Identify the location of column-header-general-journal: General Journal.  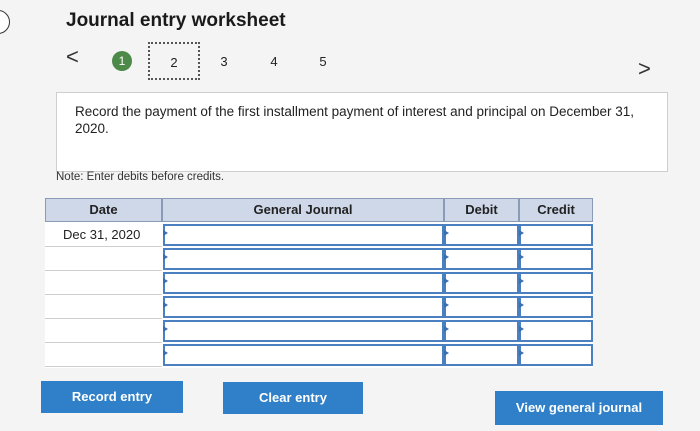
(303, 210).